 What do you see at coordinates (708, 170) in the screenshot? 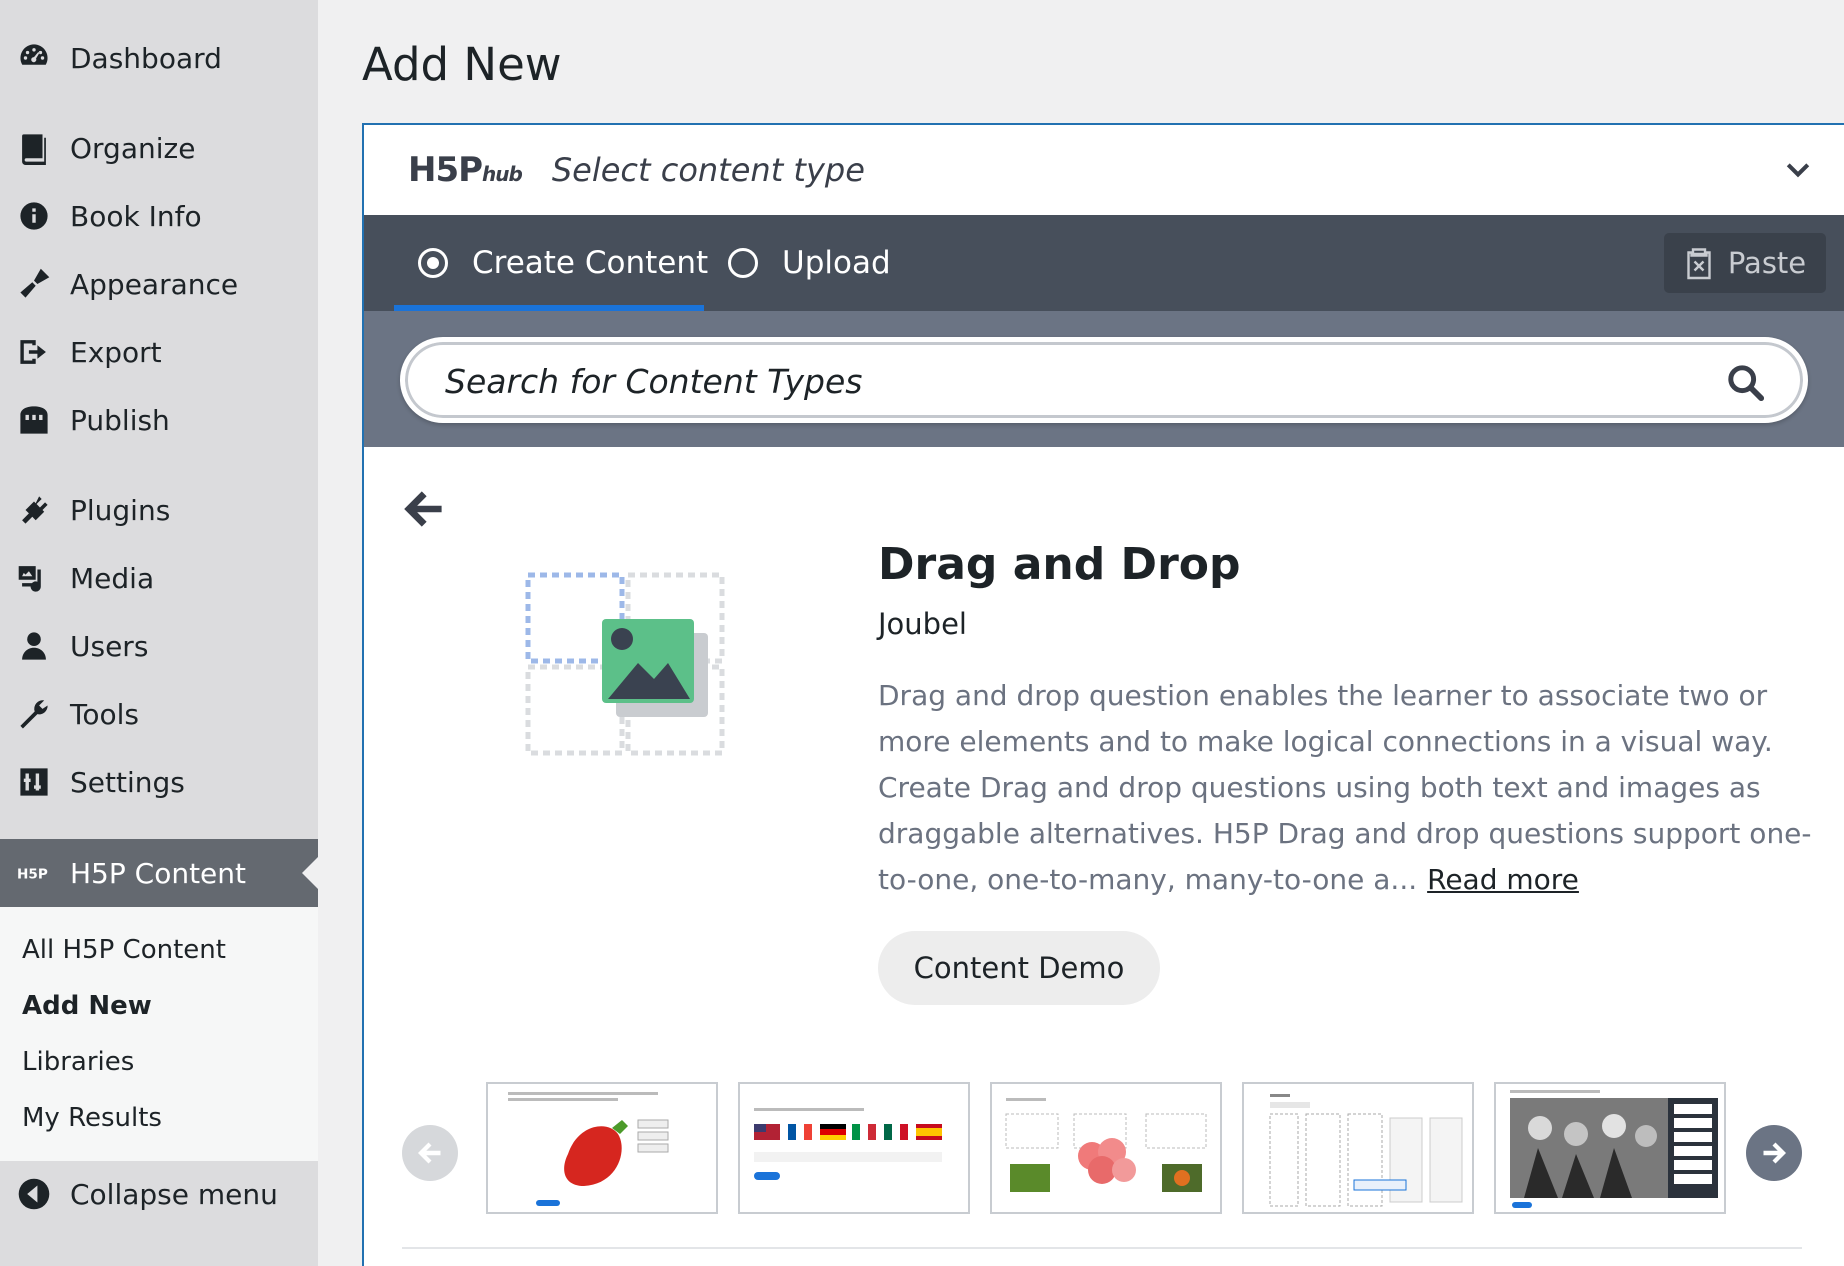
I see `select-content-type-label: Select content type` at bounding box center [708, 170].